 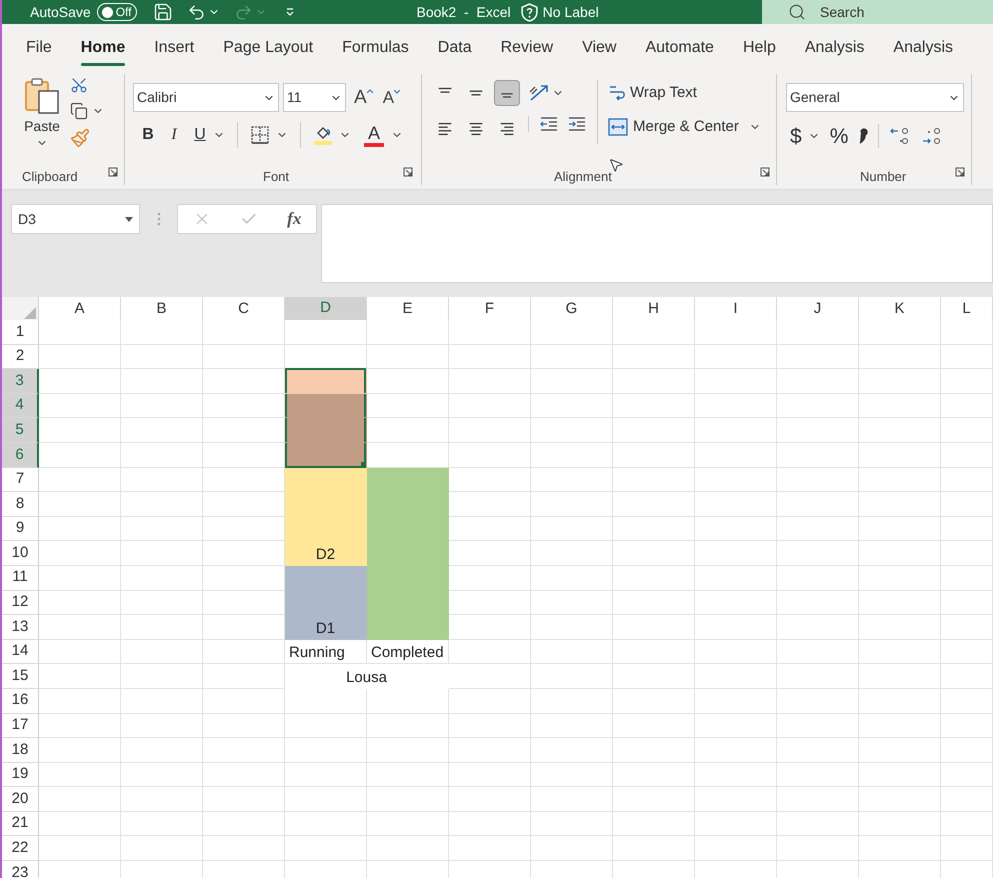 What do you see at coordinates (369, 91) in the screenshot?
I see `up-caret-icon` at bounding box center [369, 91].